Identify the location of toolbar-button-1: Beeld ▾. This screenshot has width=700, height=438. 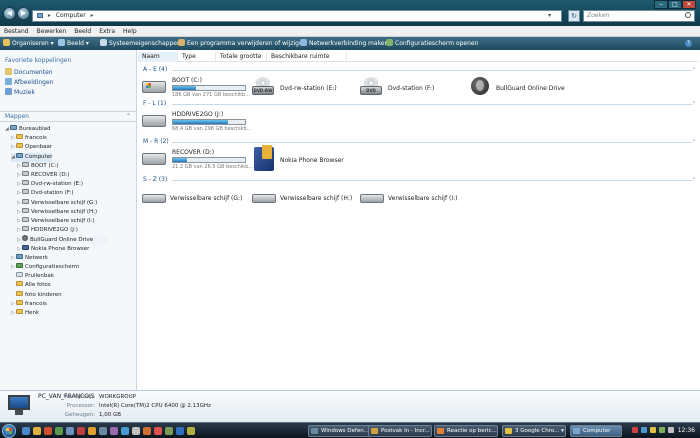
(73, 43).